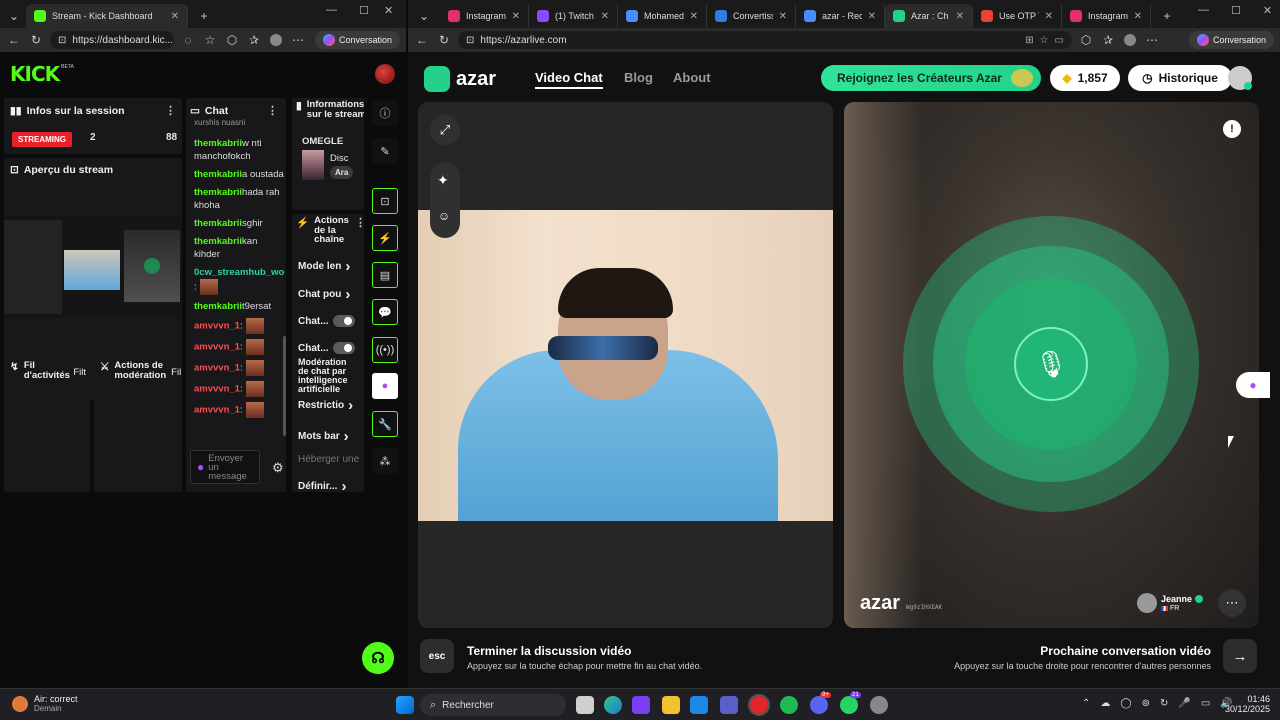 The image size is (1280, 720). I want to click on whatsapp-icon, so click(849, 705).